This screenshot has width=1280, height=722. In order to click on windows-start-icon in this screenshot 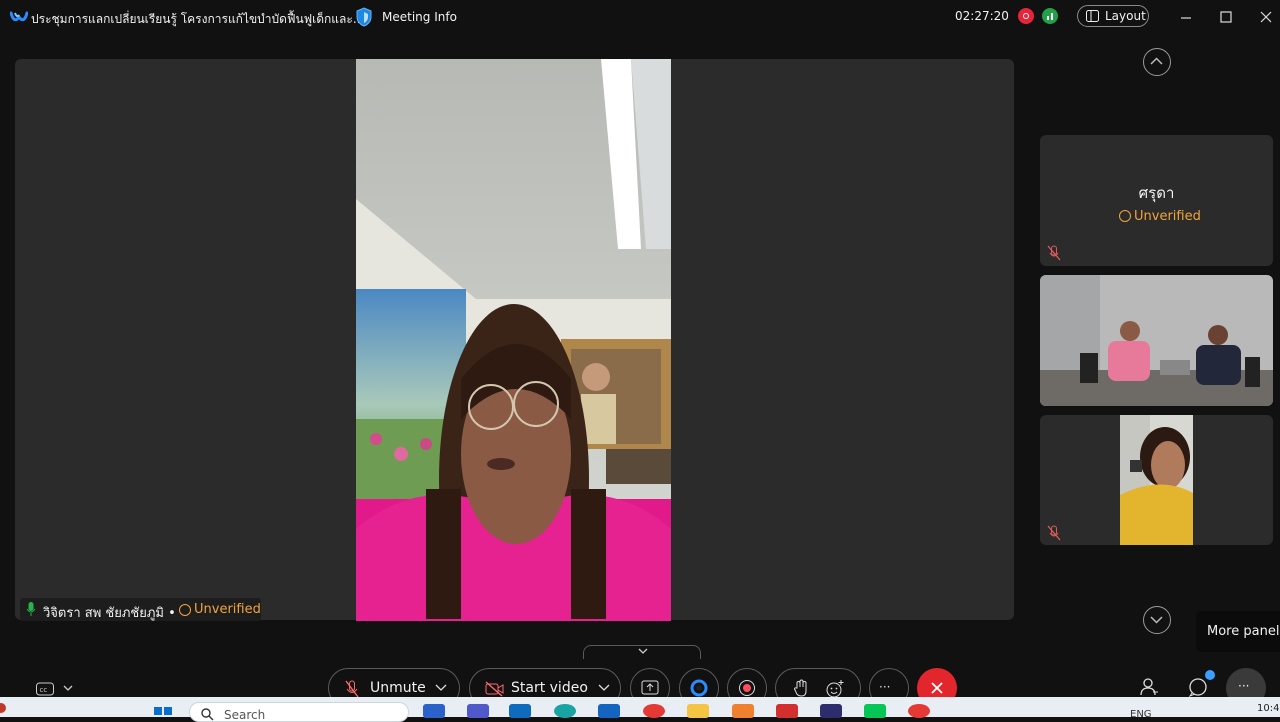, I will do `click(163, 710)`.